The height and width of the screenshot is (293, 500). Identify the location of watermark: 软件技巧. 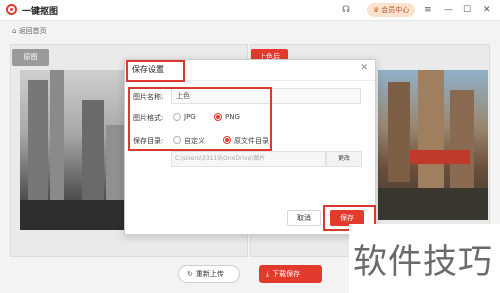
(424, 258).